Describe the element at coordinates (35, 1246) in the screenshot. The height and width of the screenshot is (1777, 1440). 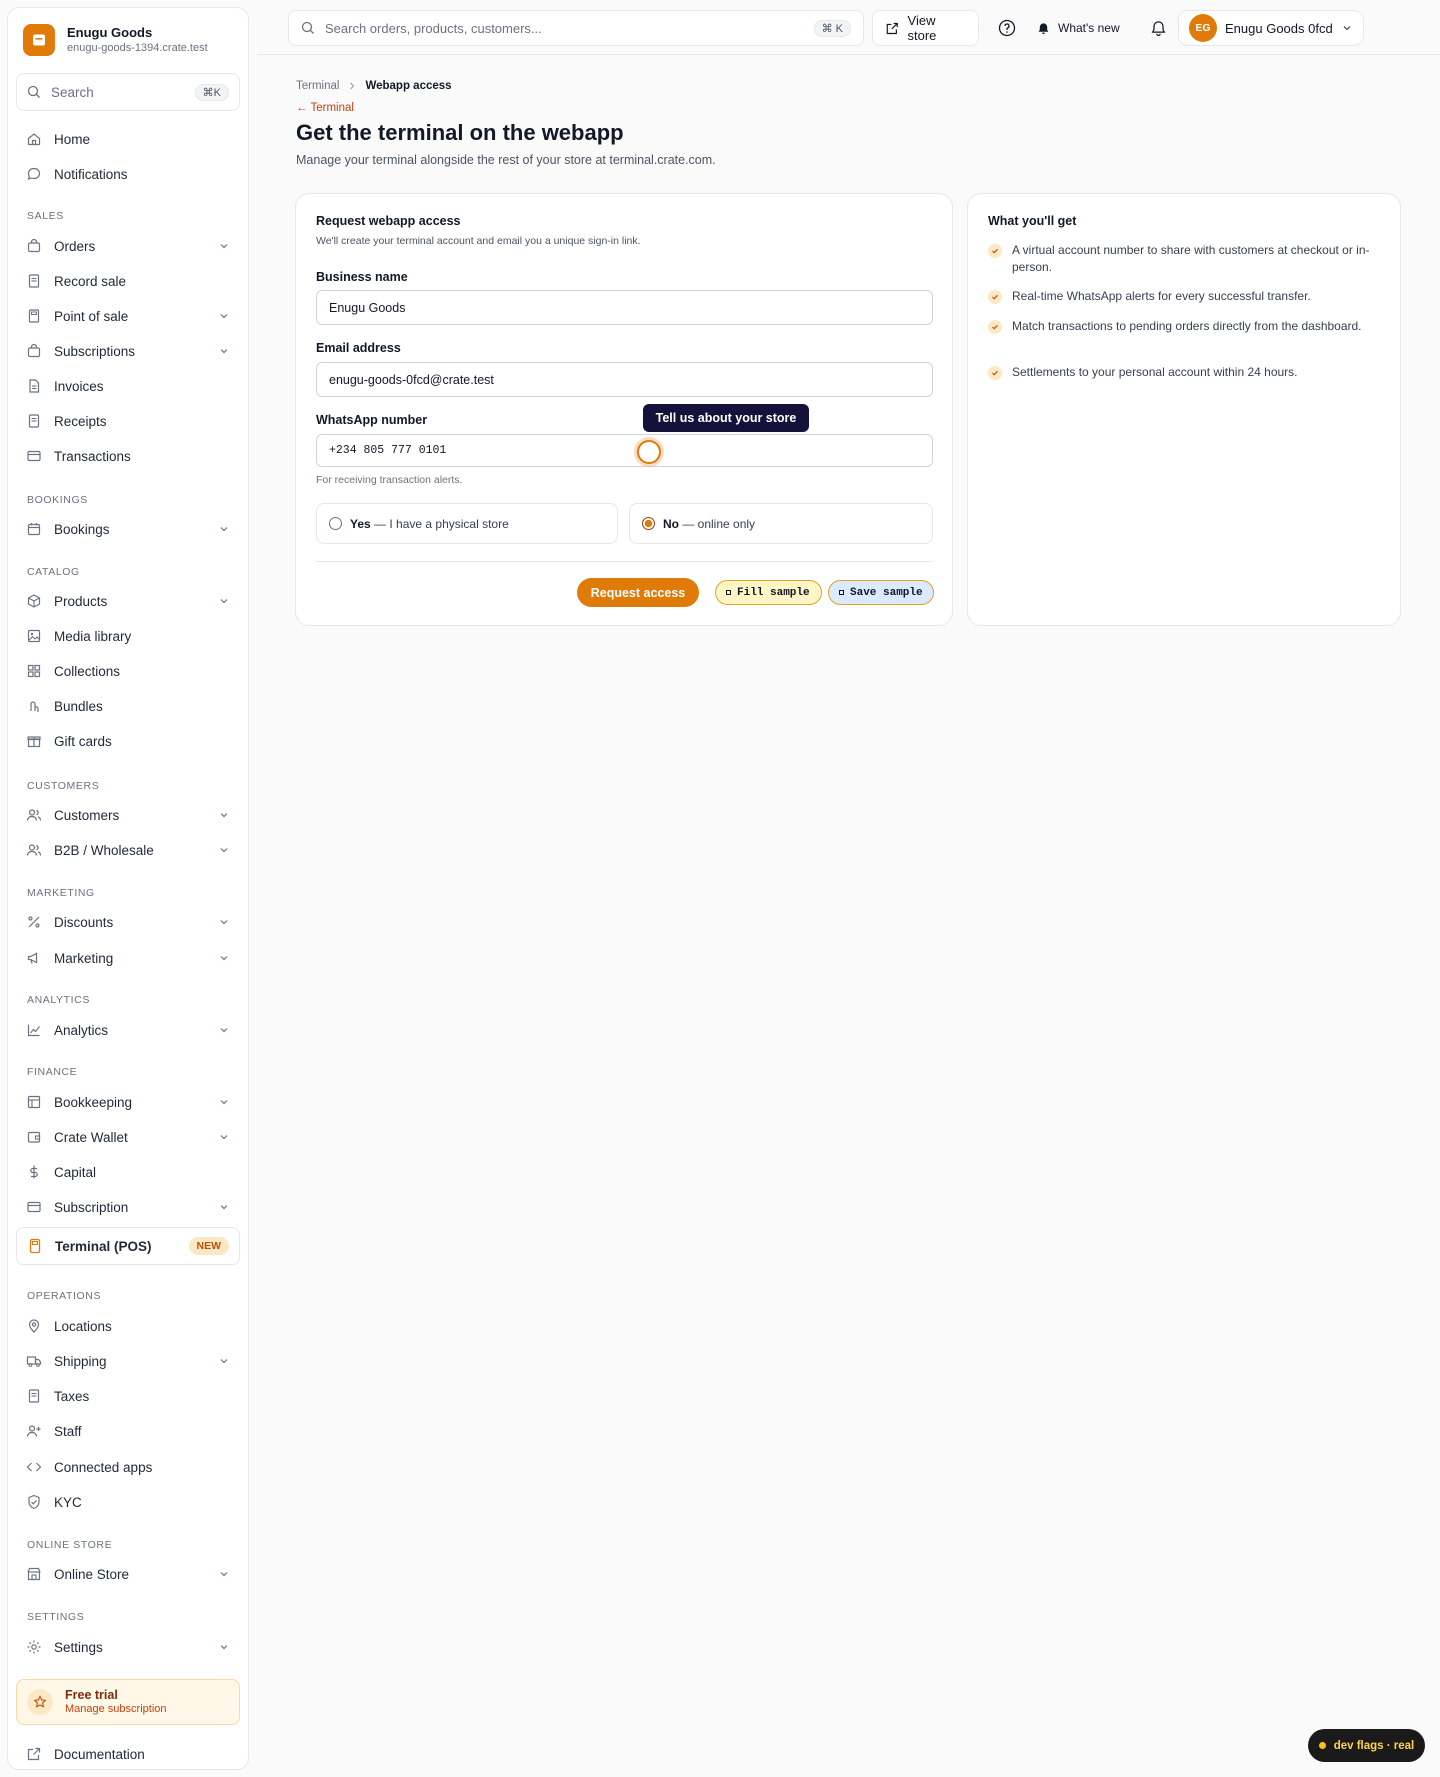
I see `terminal-device-icon` at that location.